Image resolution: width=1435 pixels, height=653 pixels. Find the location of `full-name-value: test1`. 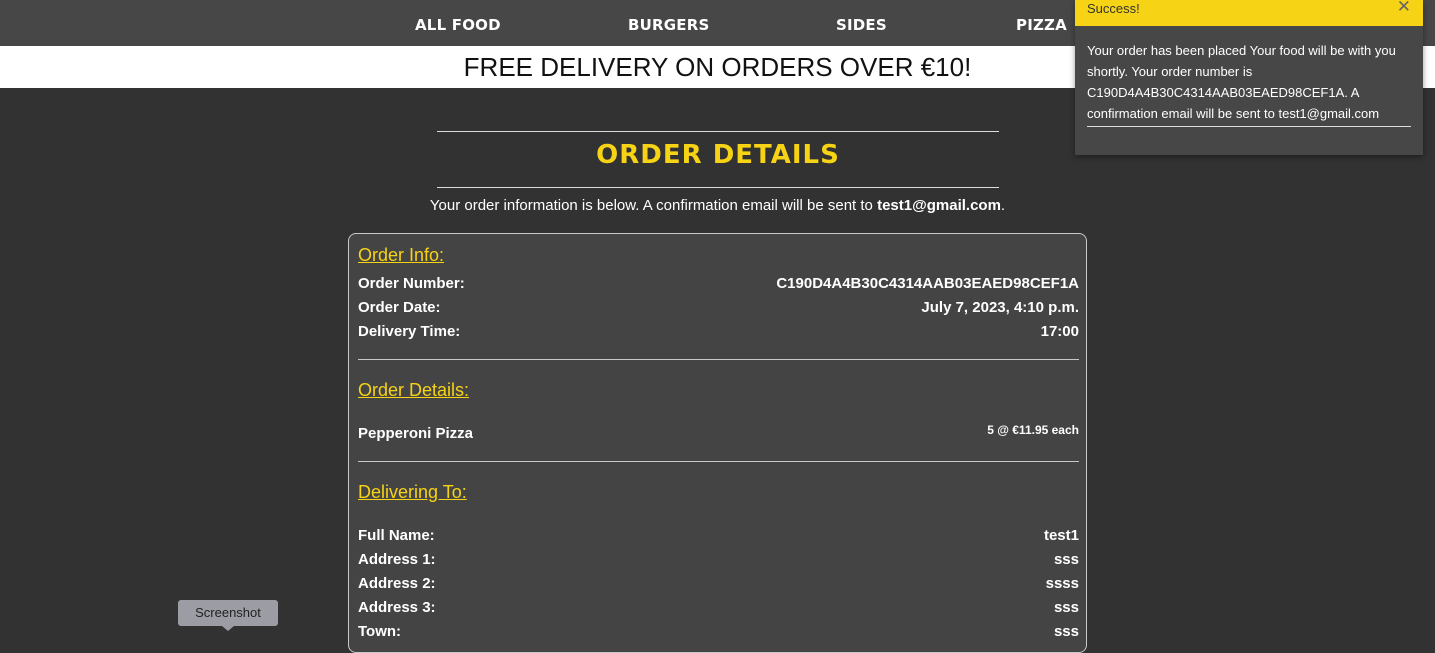

full-name-value: test1 is located at coordinates (1061, 535).